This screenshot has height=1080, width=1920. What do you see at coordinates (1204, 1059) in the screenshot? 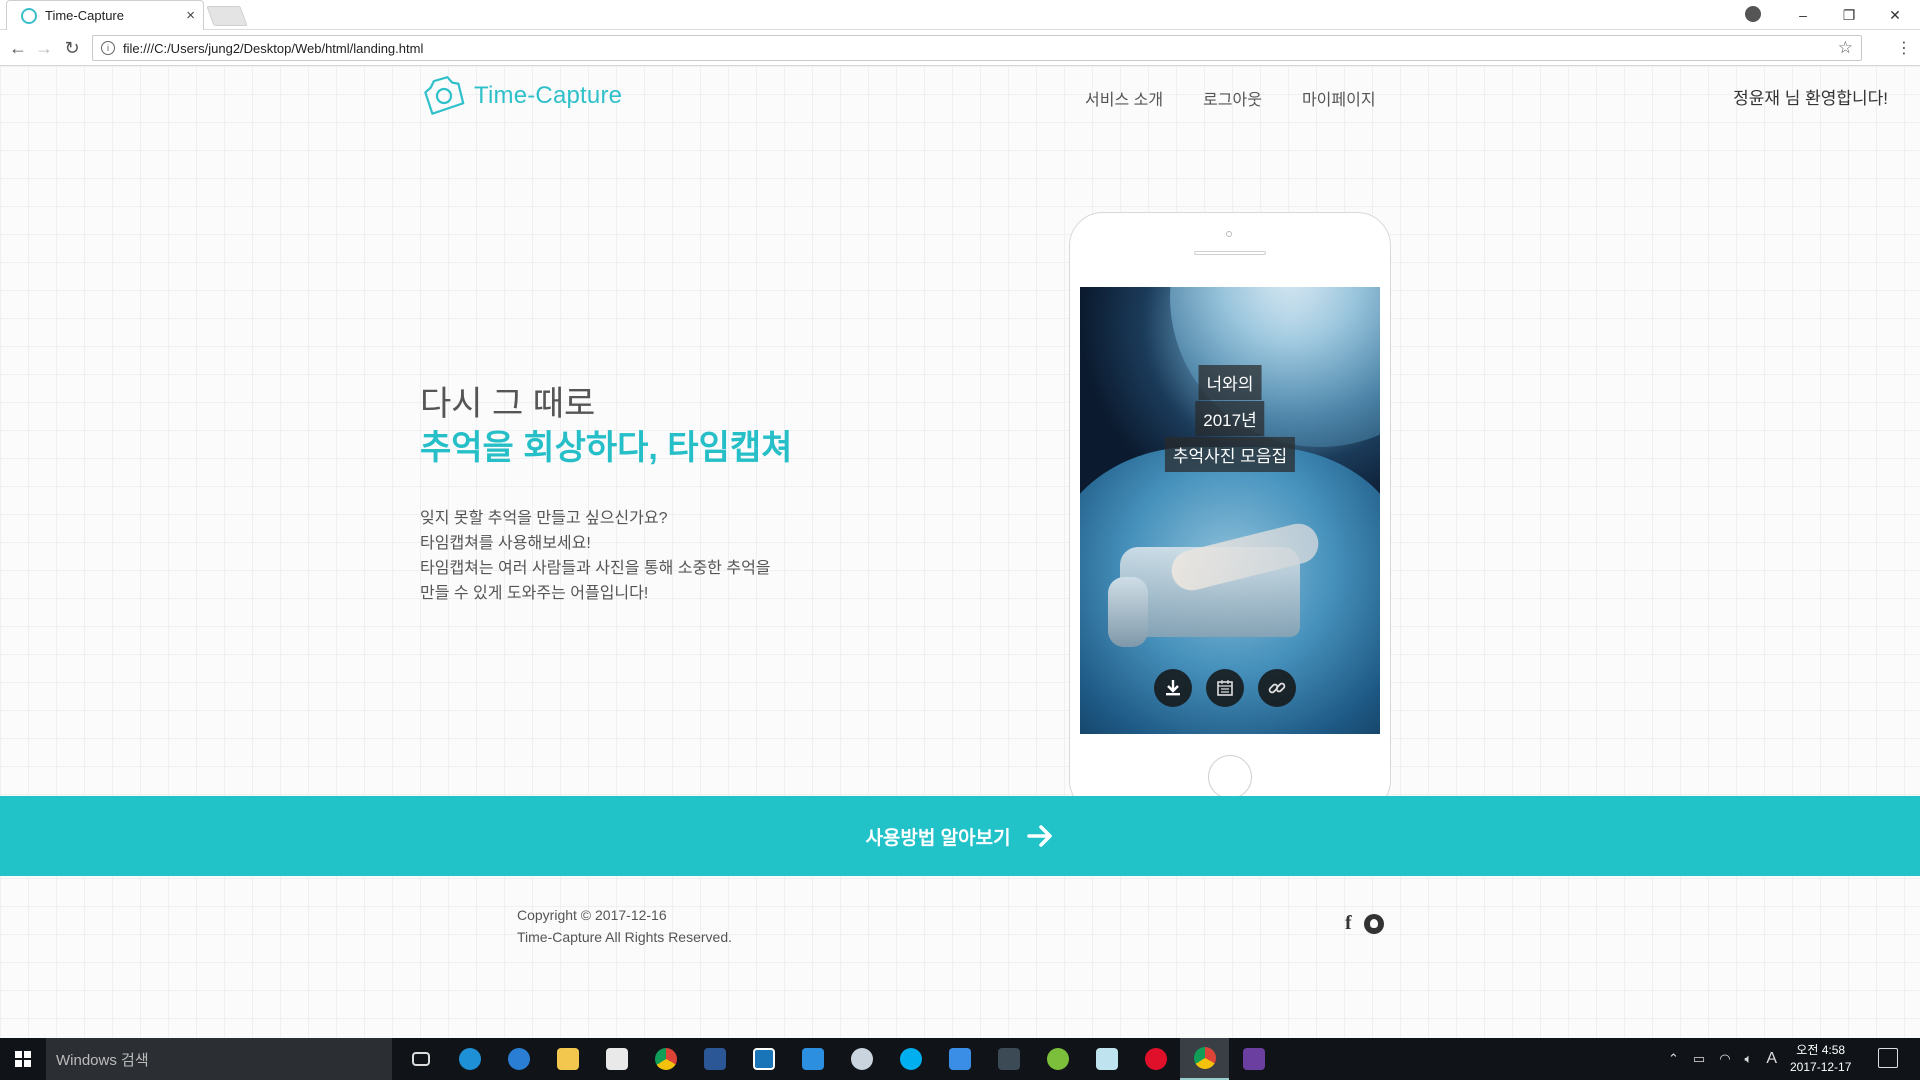
I see `chrome-active-icon` at bounding box center [1204, 1059].